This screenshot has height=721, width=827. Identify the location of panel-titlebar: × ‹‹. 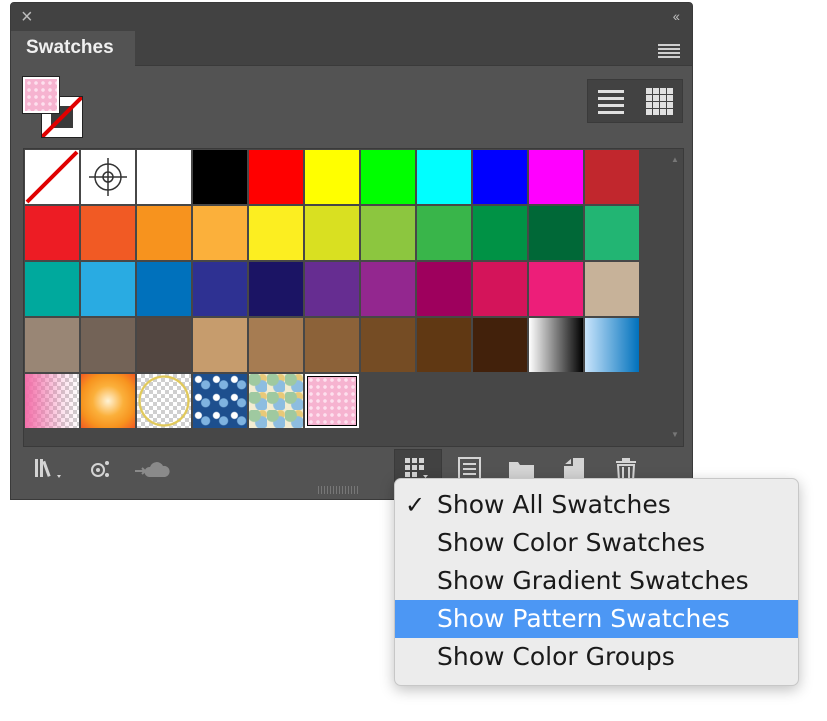
(351, 17).